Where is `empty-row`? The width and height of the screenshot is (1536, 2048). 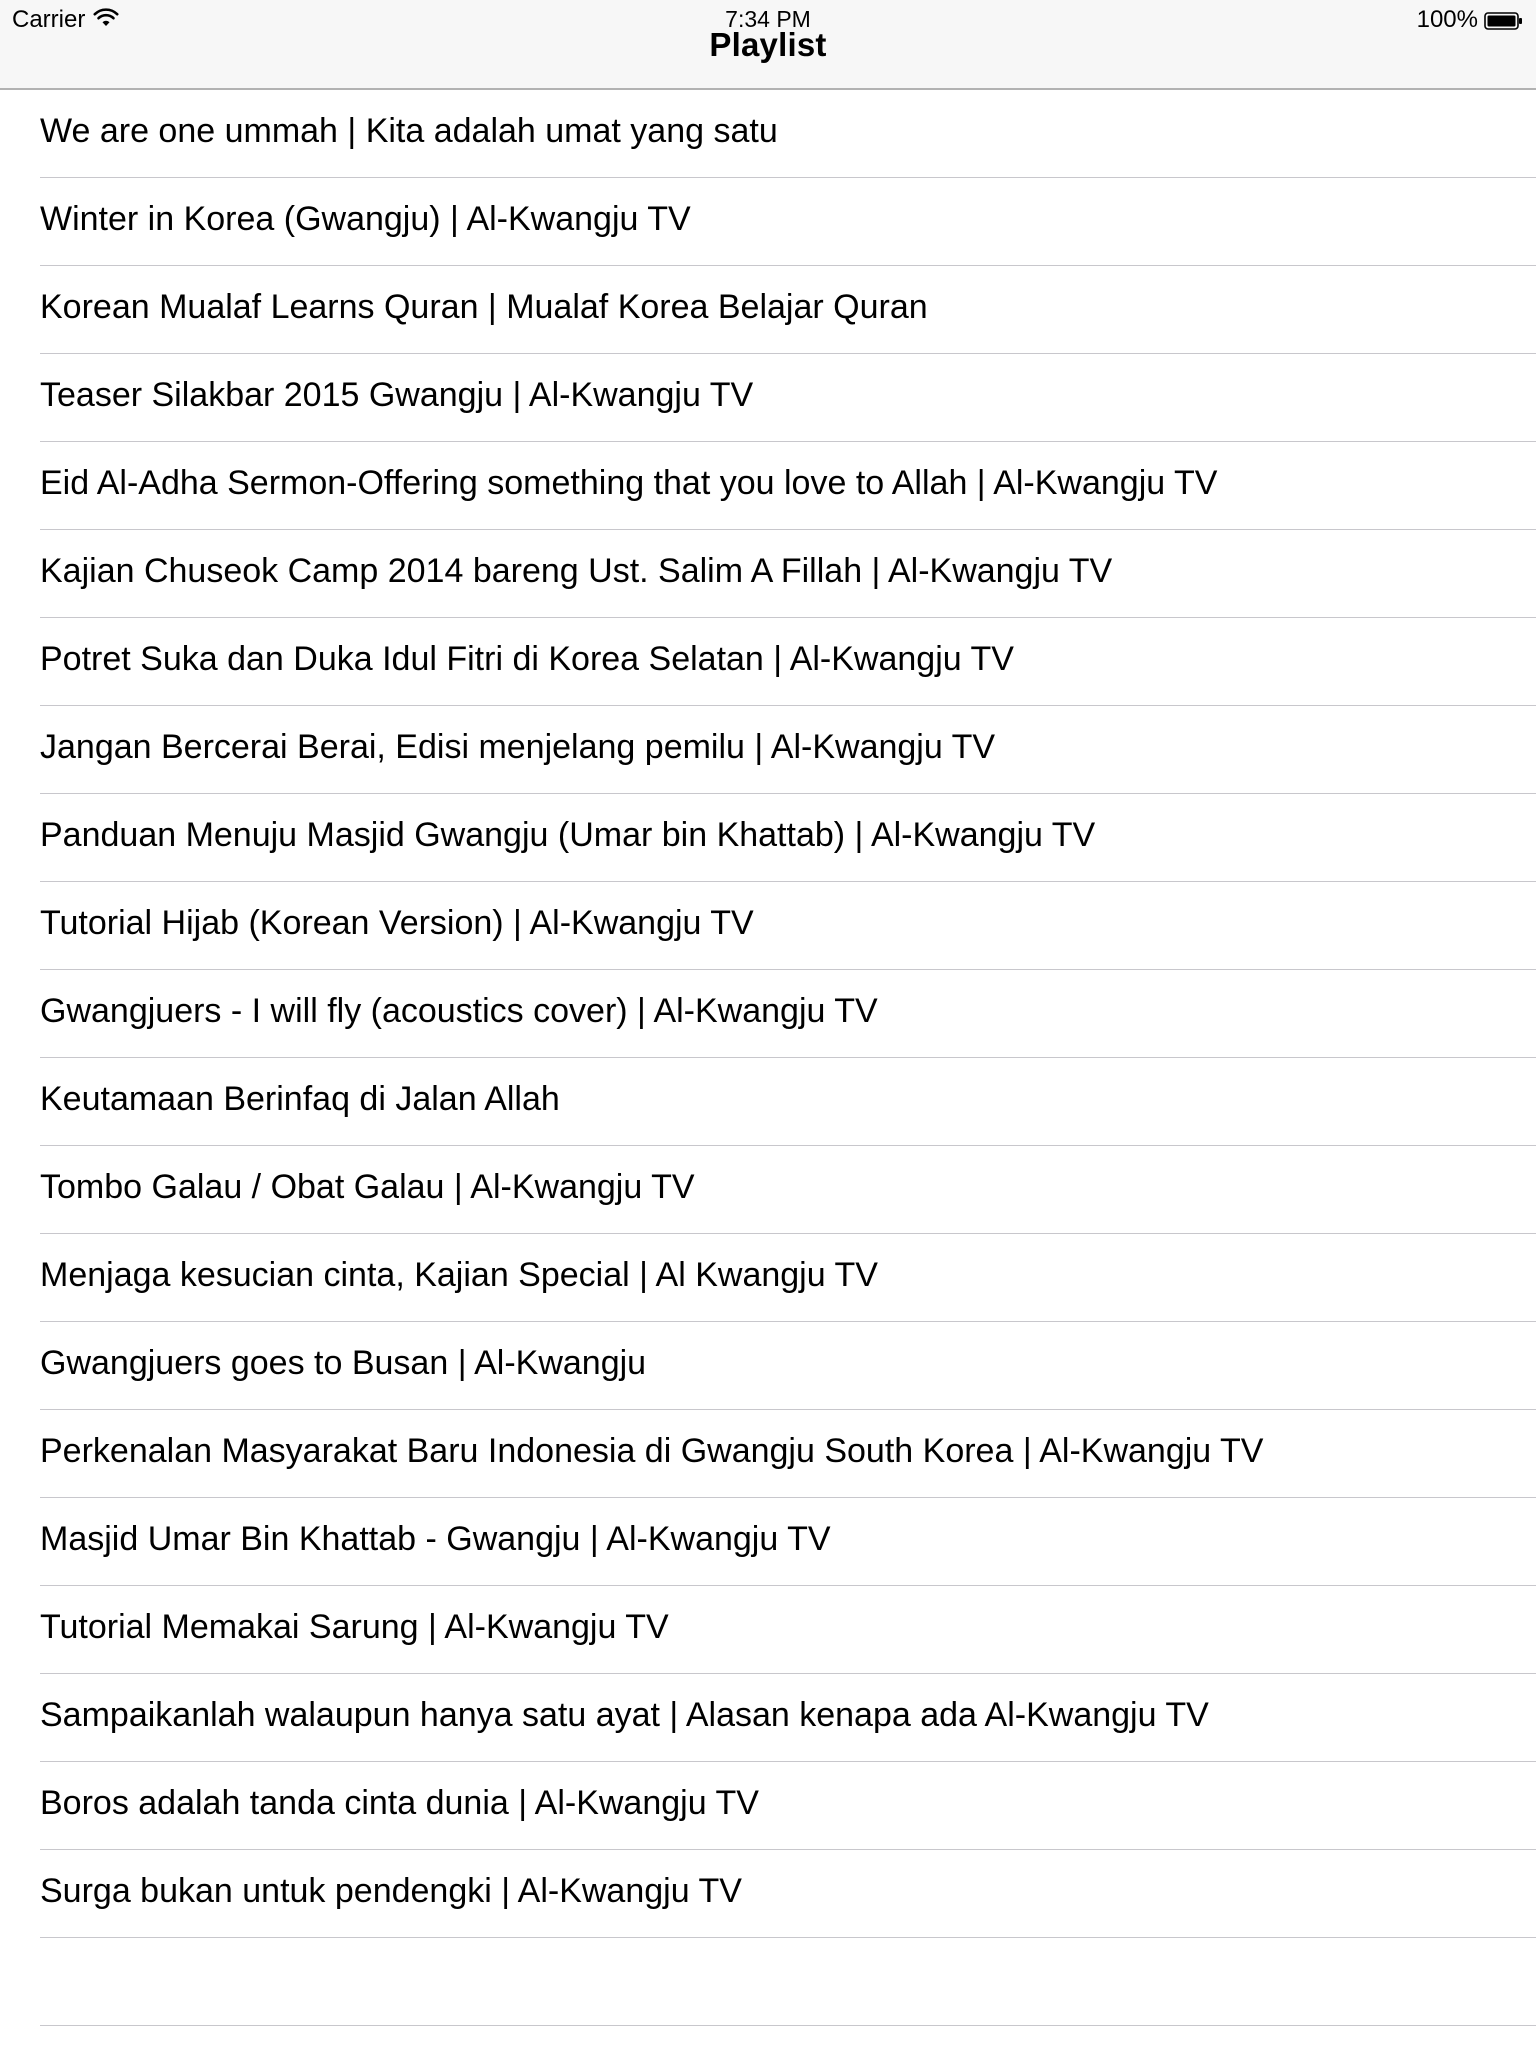
empty-row is located at coordinates (768, 1982).